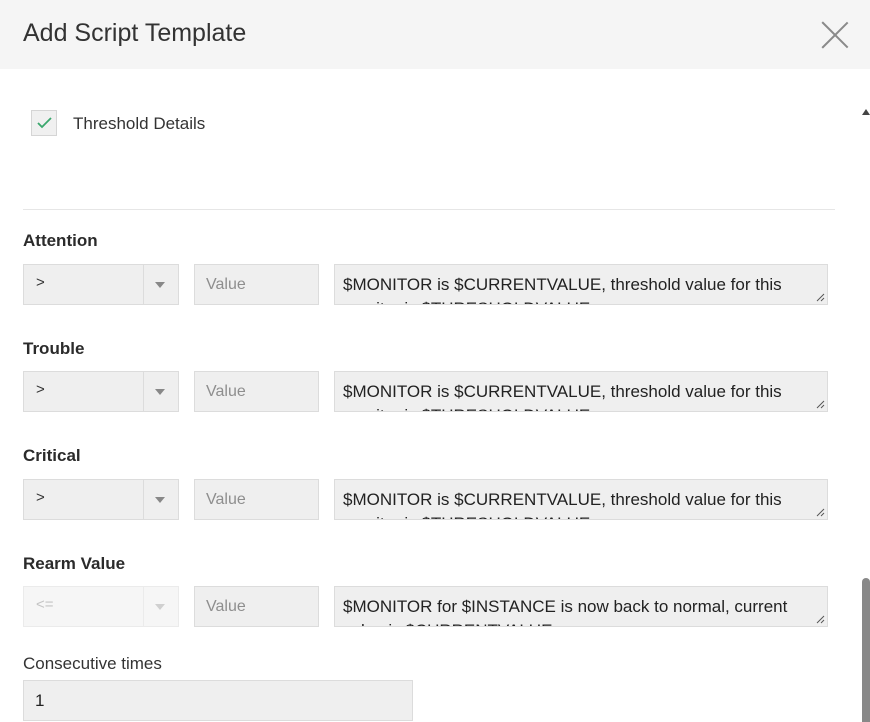 The width and height of the screenshot is (870, 722). I want to click on trouble-value-input, so click(256, 391).